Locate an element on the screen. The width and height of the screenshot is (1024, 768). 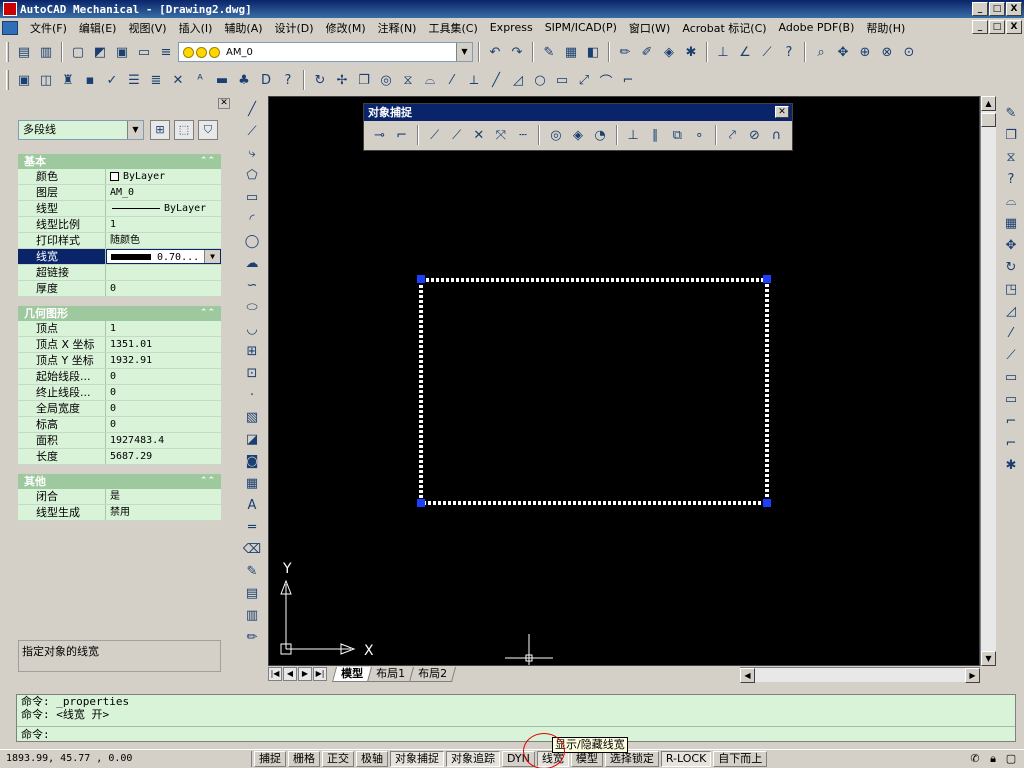
line-icon: ╱ is located at coordinates (496, 80).